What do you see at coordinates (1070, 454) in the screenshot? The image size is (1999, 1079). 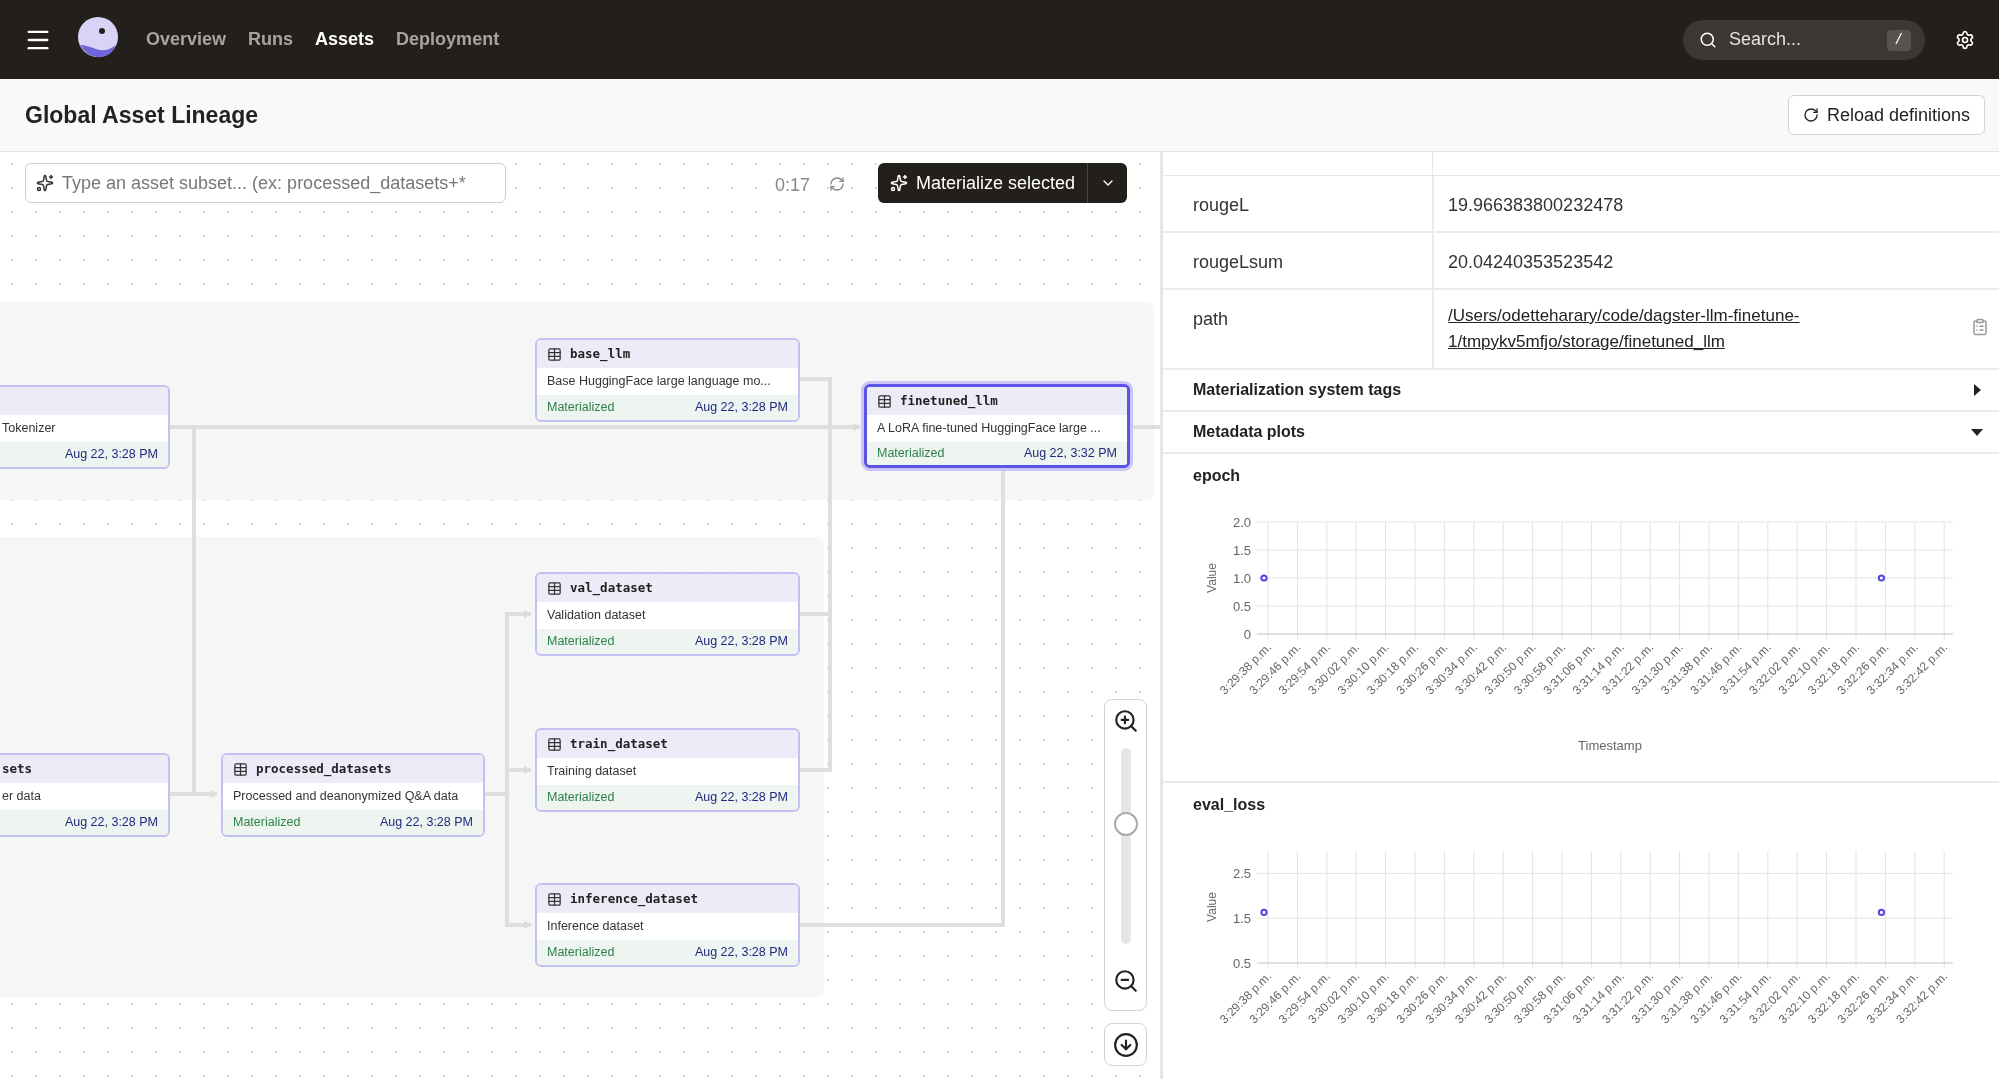 I see `timestamp: Aug 22, 3:32 PM` at bounding box center [1070, 454].